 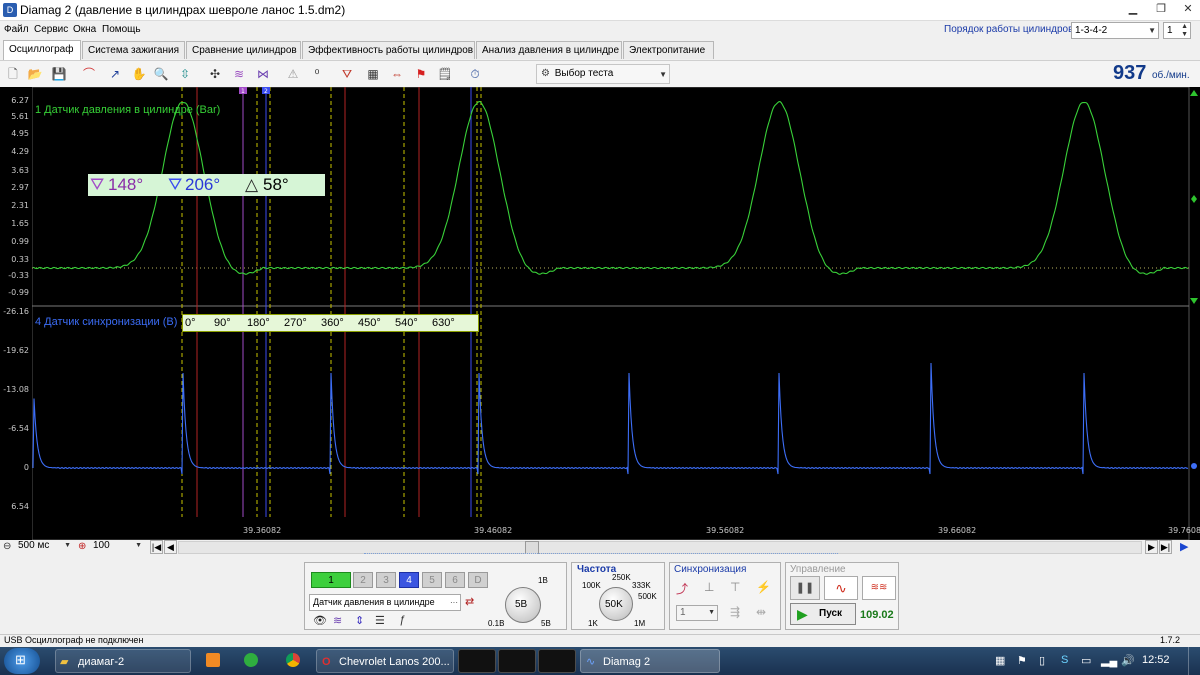 What do you see at coordinates (170, 547) in the screenshot?
I see `scroll-left-button: ◀` at bounding box center [170, 547].